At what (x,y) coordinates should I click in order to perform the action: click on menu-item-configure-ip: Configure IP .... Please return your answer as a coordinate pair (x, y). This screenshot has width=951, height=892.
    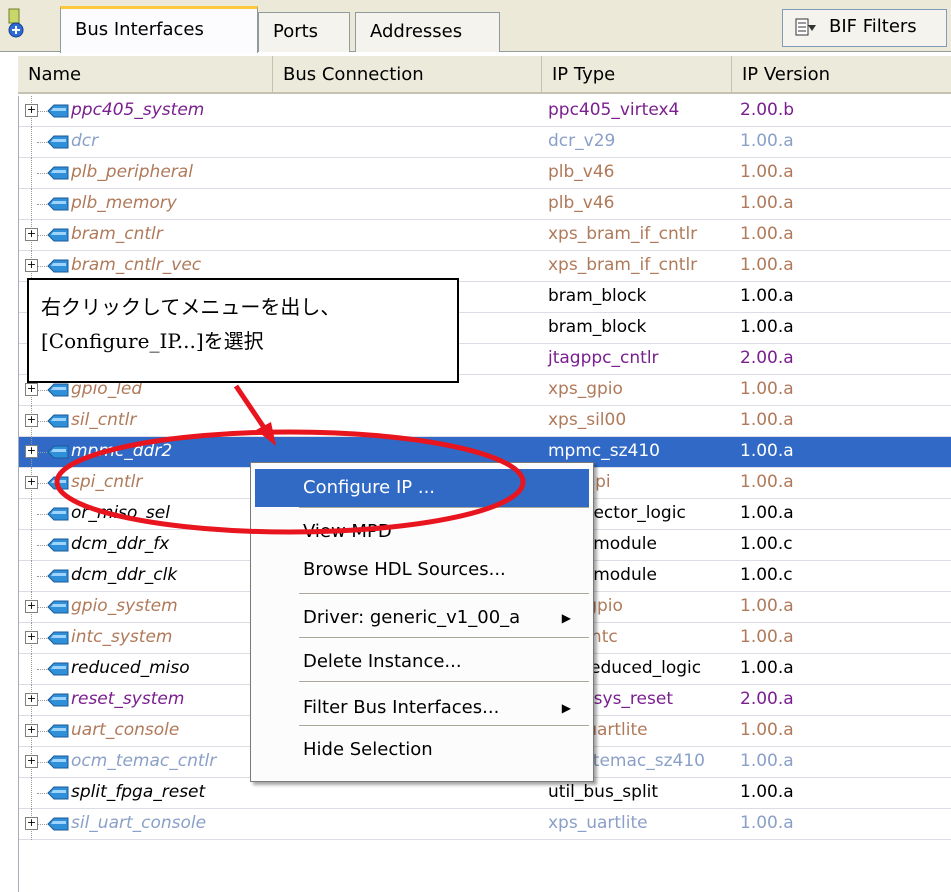
    Looking at the image, I should click on (422, 488).